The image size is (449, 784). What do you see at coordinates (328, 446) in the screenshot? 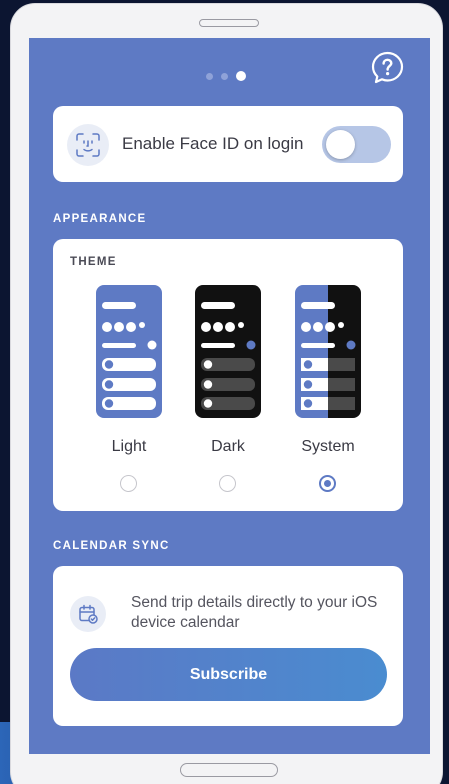
I see `theme-name-system: System` at bounding box center [328, 446].